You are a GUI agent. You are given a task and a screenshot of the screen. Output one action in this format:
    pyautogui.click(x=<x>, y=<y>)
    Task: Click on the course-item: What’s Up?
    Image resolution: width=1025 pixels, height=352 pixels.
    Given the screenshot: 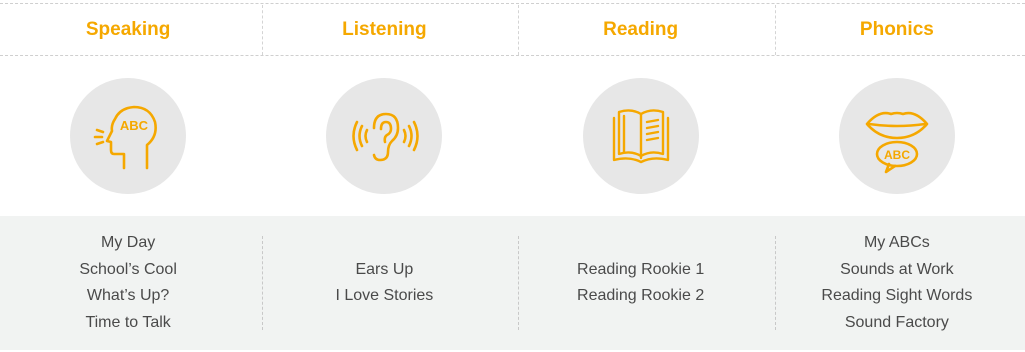 What is the action you would take?
    pyautogui.click(x=128, y=295)
    